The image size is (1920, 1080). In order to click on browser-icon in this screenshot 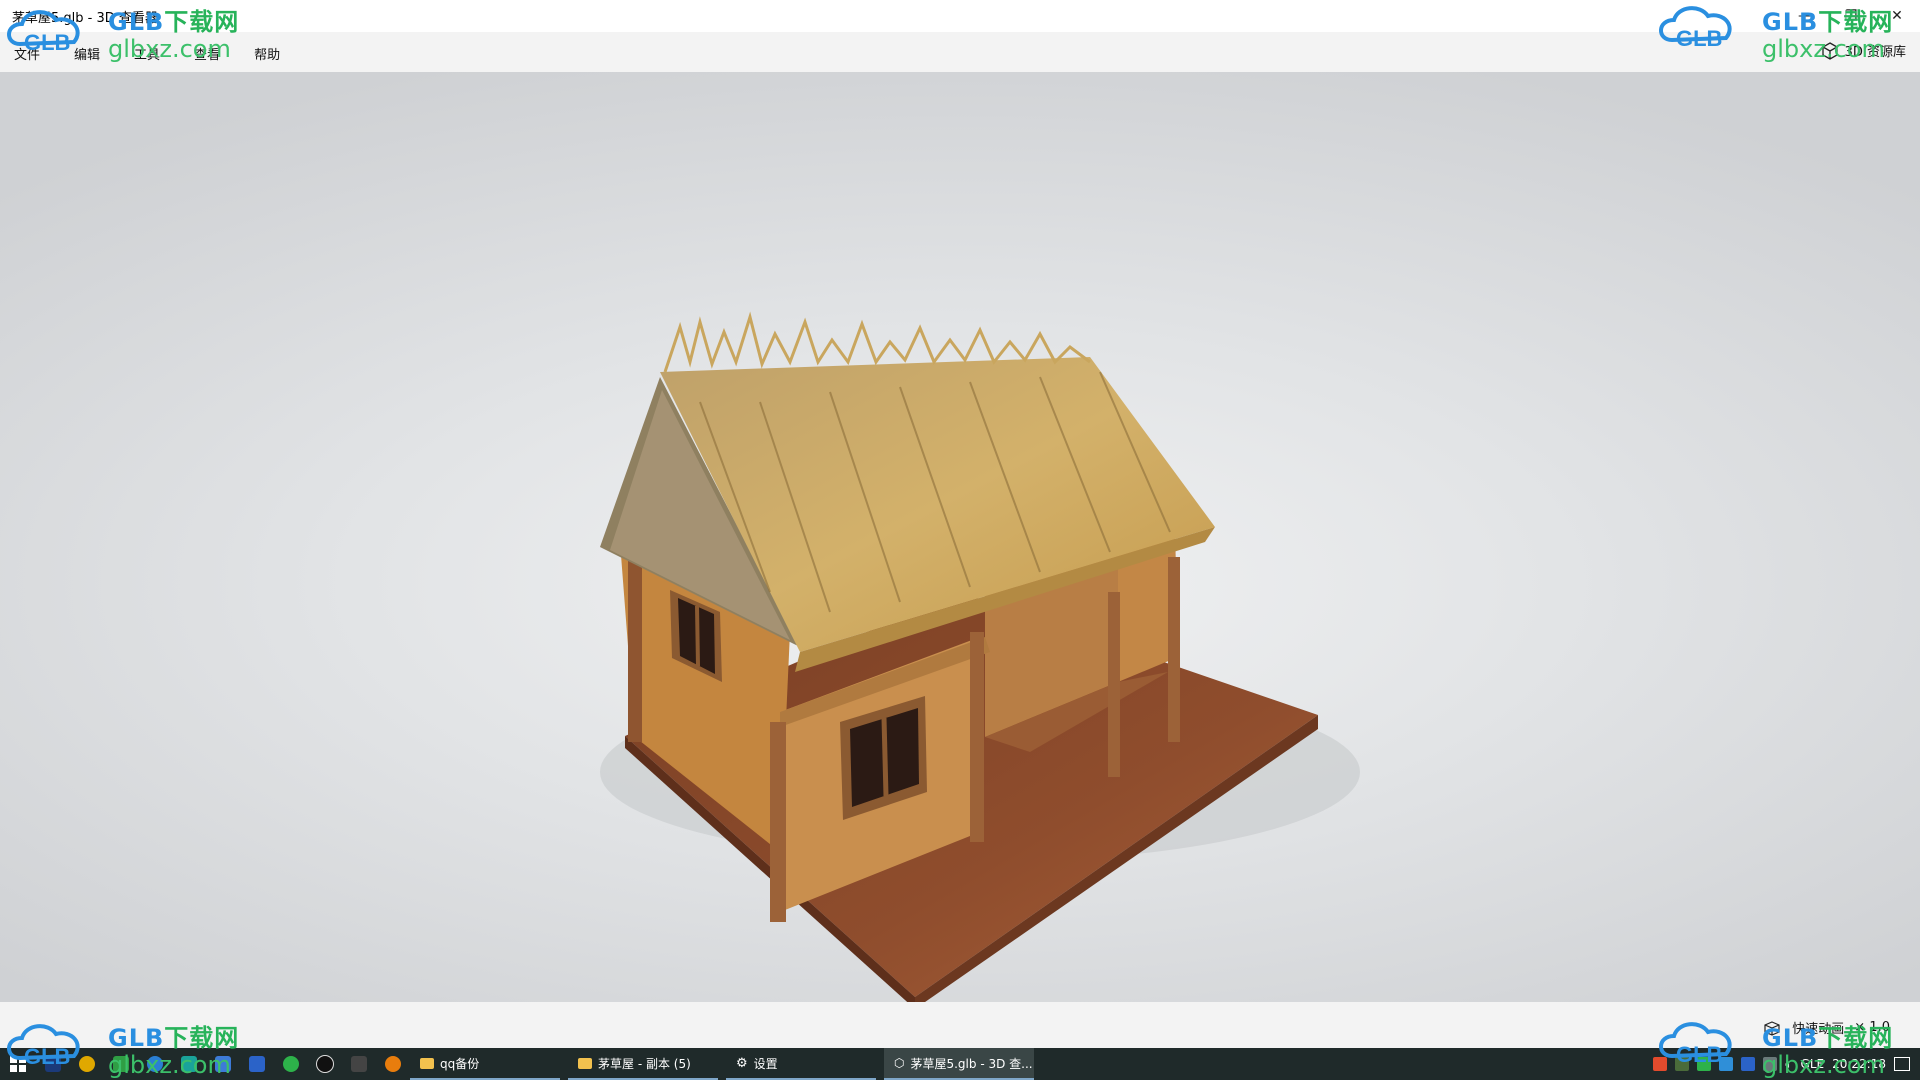, I will do `click(155, 1064)`.